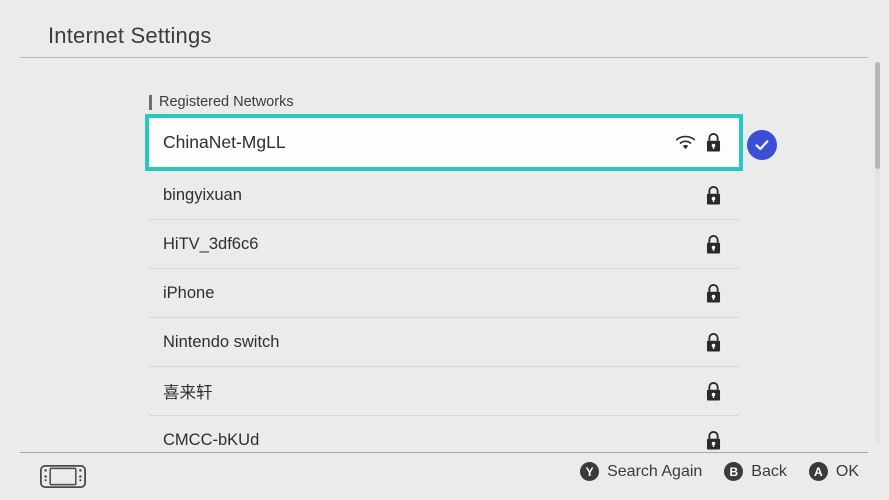 This screenshot has width=889, height=500. What do you see at coordinates (769, 471) in the screenshot?
I see `hint-label: Back` at bounding box center [769, 471].